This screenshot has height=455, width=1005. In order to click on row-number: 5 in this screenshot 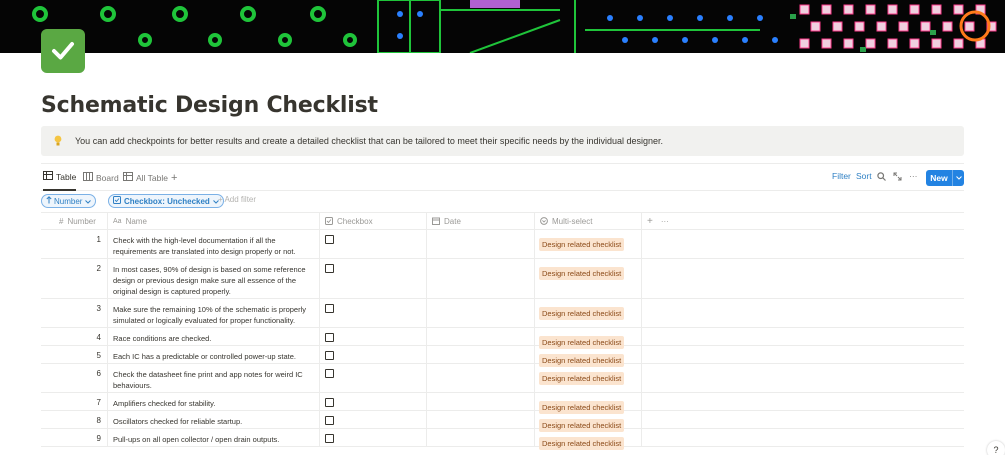, I will do `click(98, 355)`.